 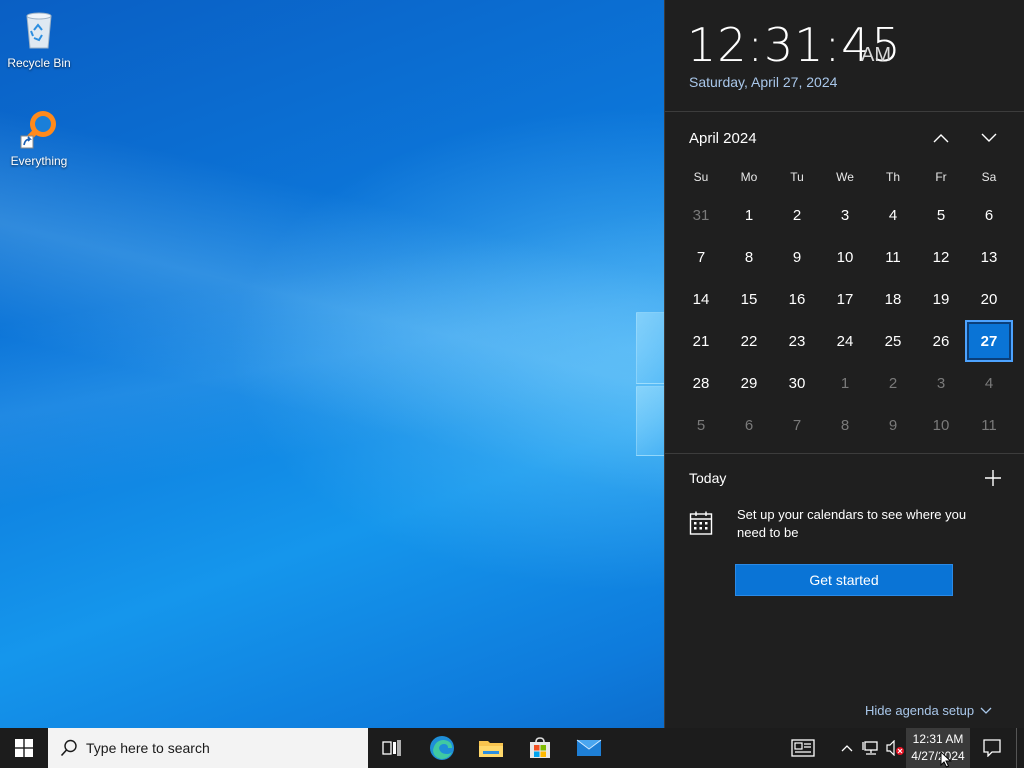 I want to click on recycle-bin-icon, so click(x=39, y=30).